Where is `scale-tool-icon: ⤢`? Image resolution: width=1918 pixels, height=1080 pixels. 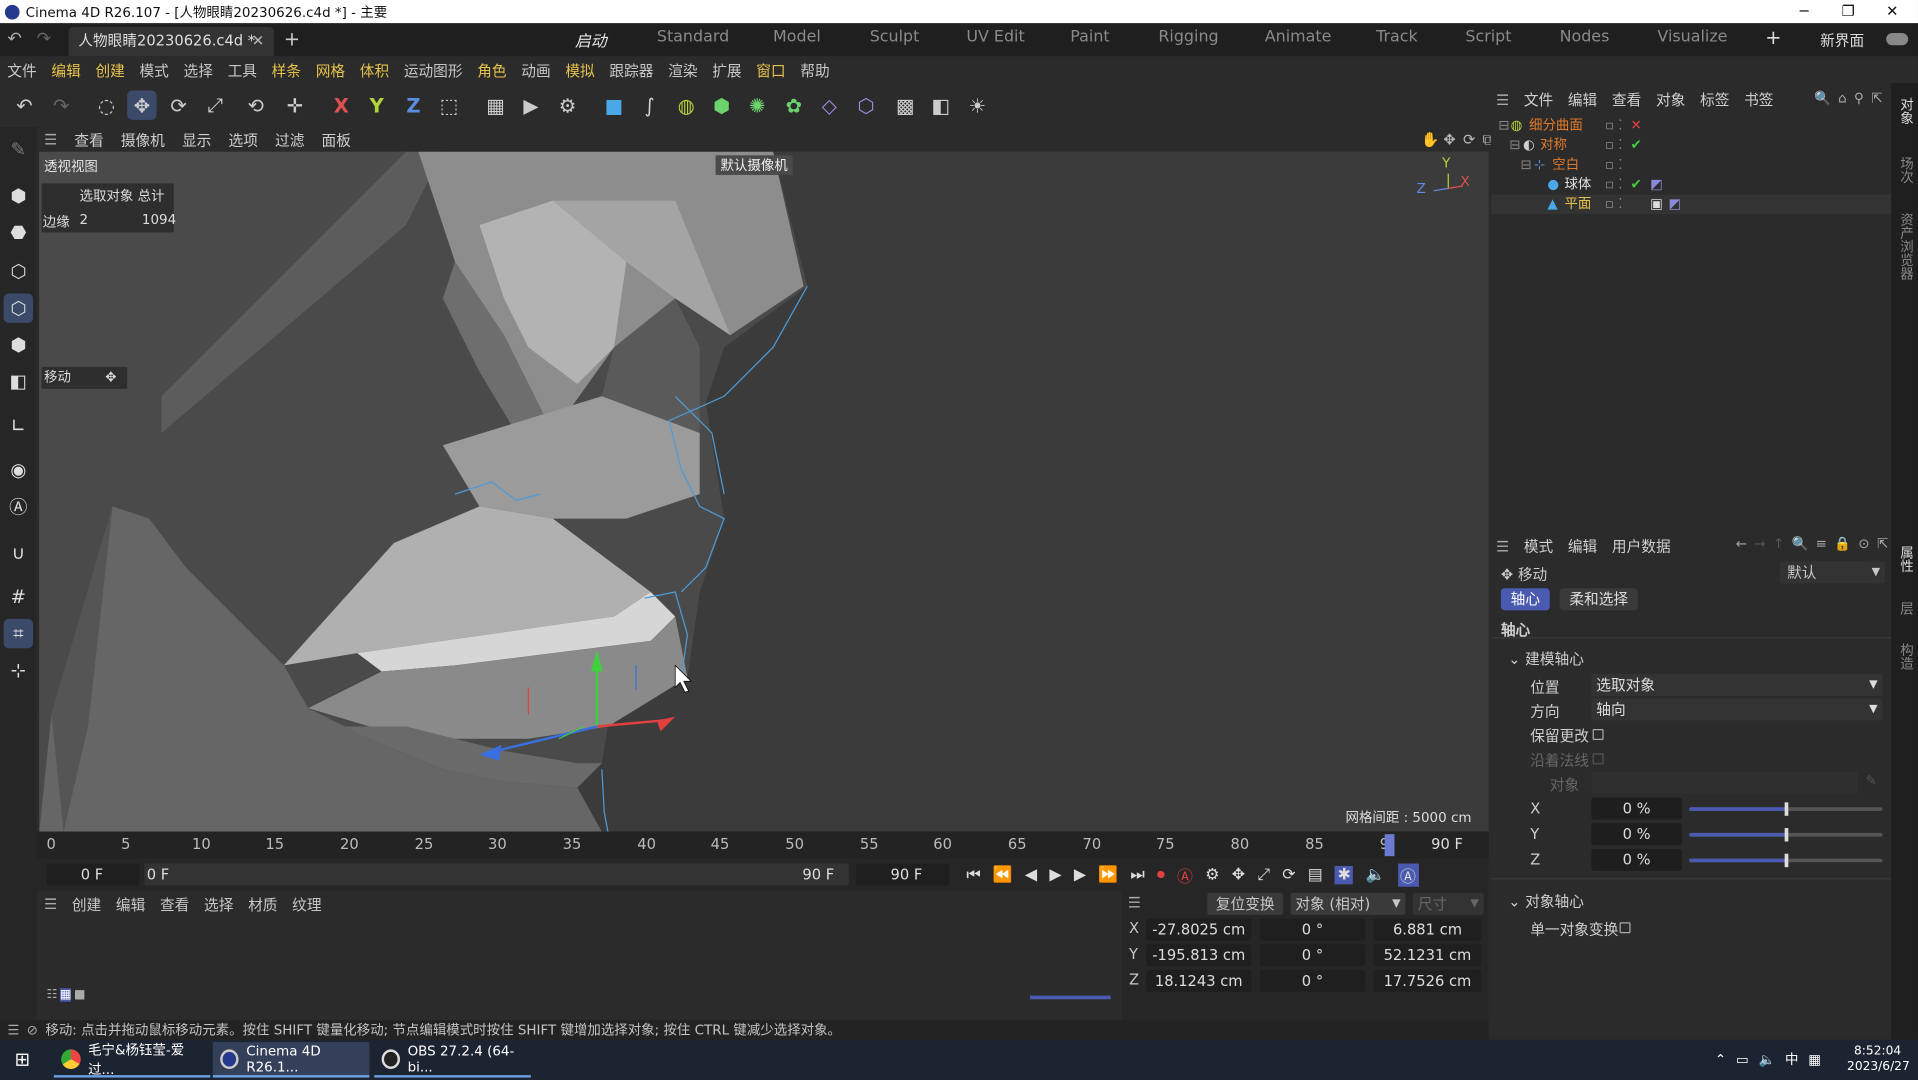 scale-tool-icon: ⤢ is located at coordinates (215, 105).